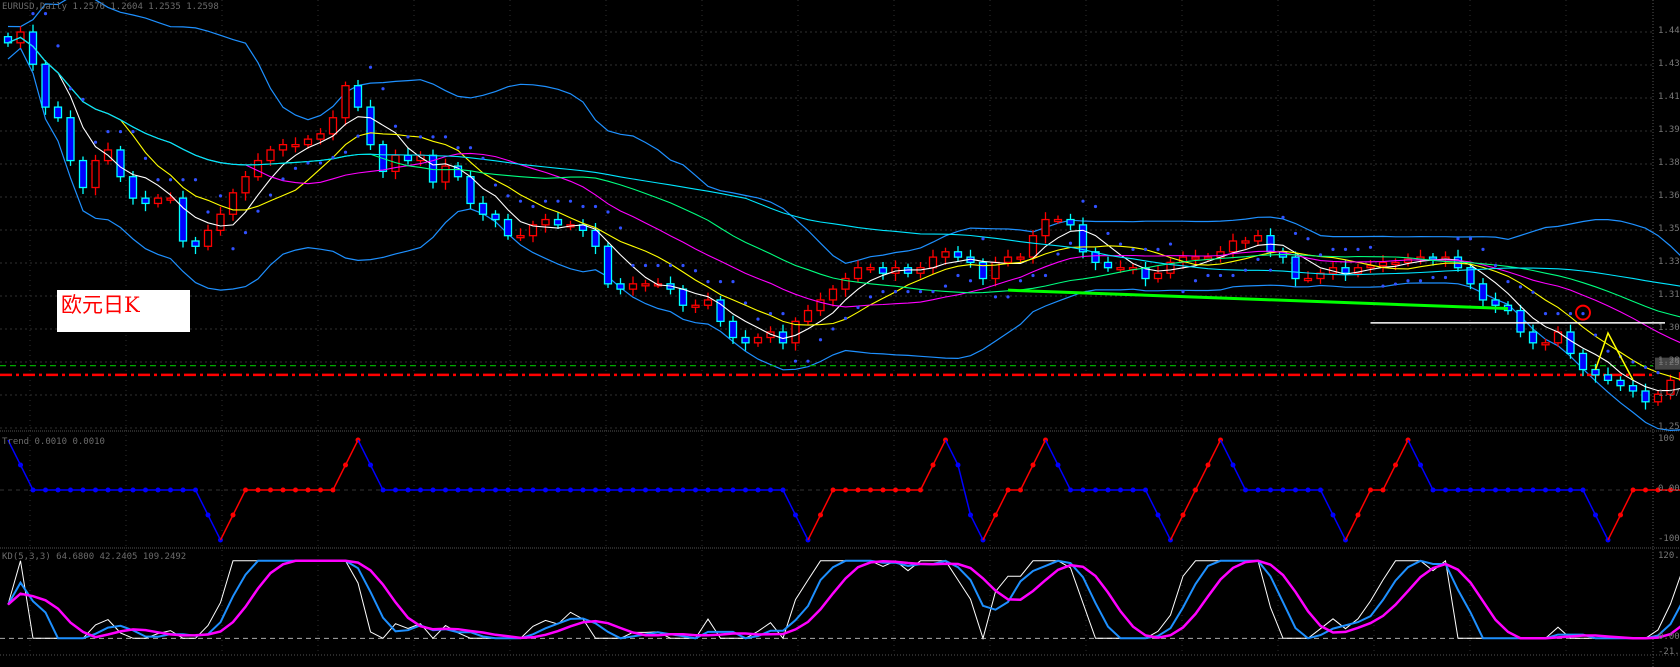 This screenshot has height=667, width=1680. Describe the element at coordinates (1669, 31) in the screenshot. I see `price-axis-label: 1.4465` at that location.